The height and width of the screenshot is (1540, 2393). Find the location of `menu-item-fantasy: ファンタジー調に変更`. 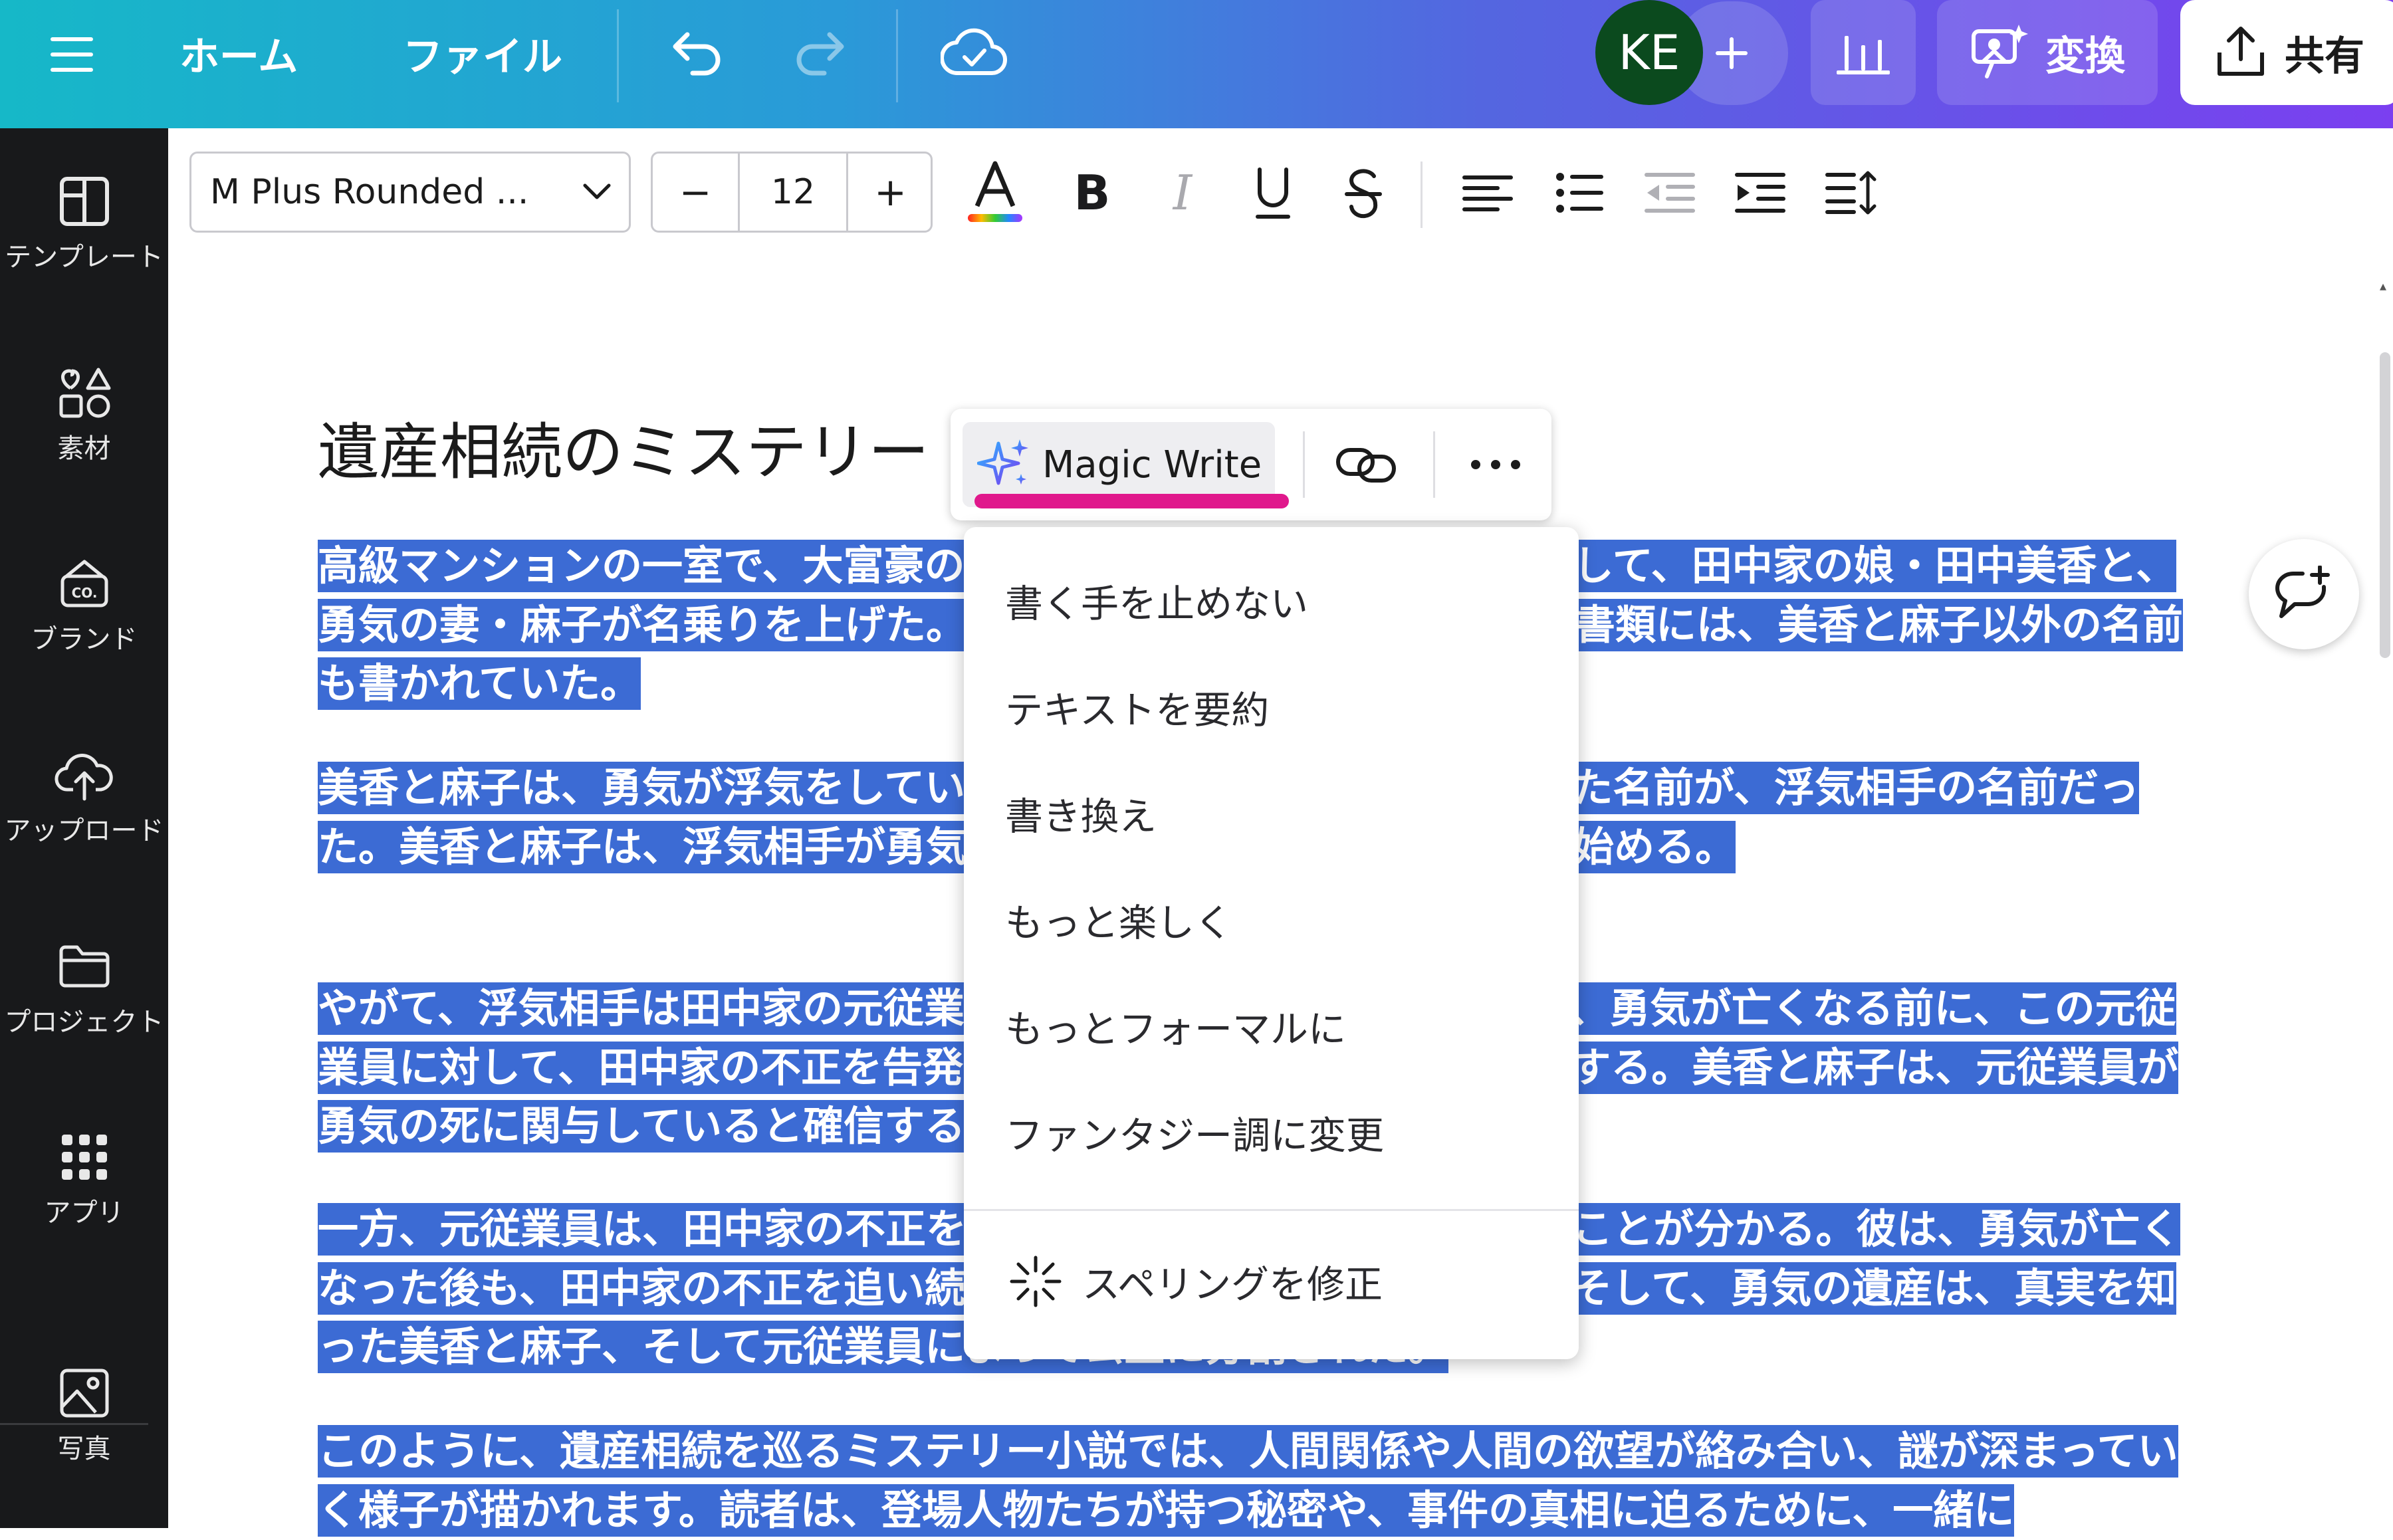

menu-item-fantasy: ファンタジー調に変更 is located at coordinates (1194, 1133).